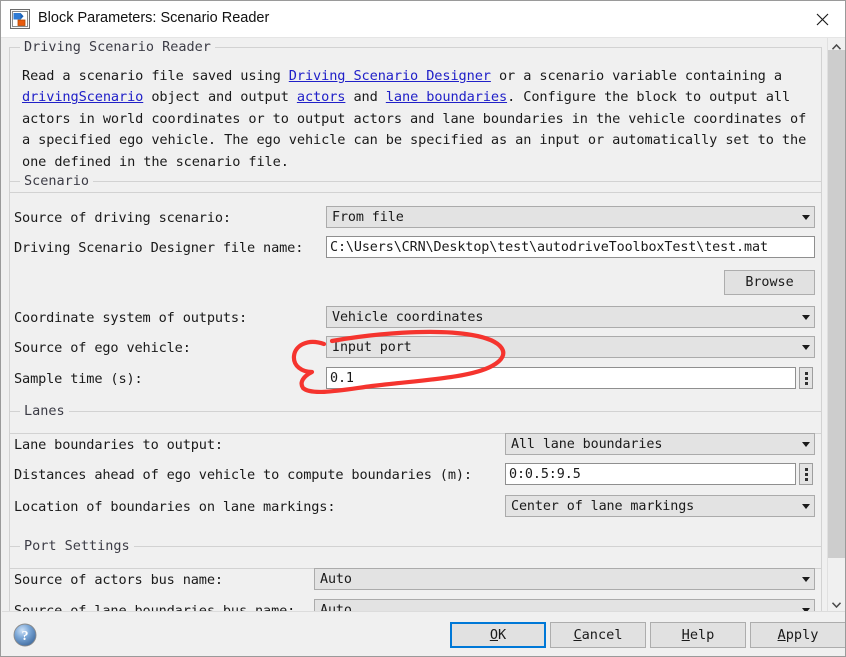 This screenshot has width=846, height=657. Describe the element at coordinates (570, 217) in the screenshot. I see `combo-source-of-driving-scenario: From file` at that location.